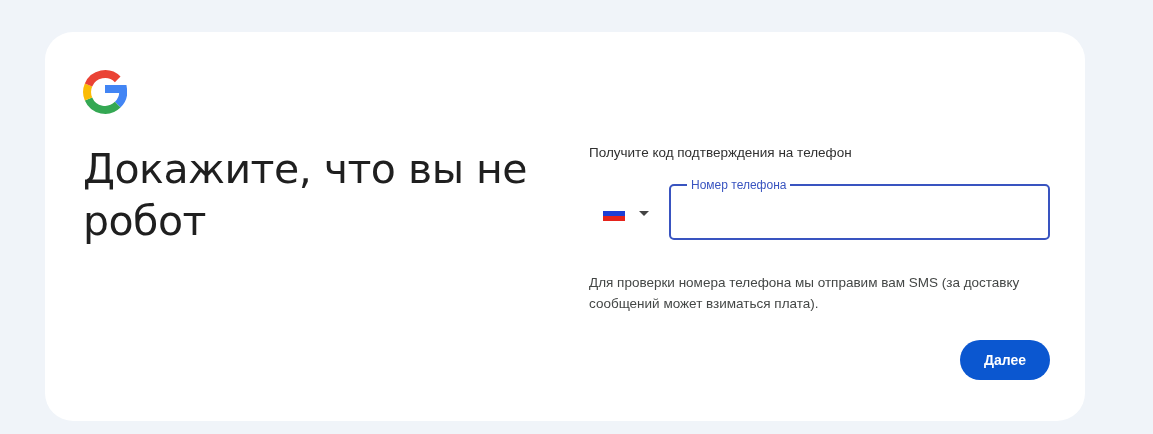  I want to click on prompt-text: Получите код подтверждения на телефон, so click(721, 153).